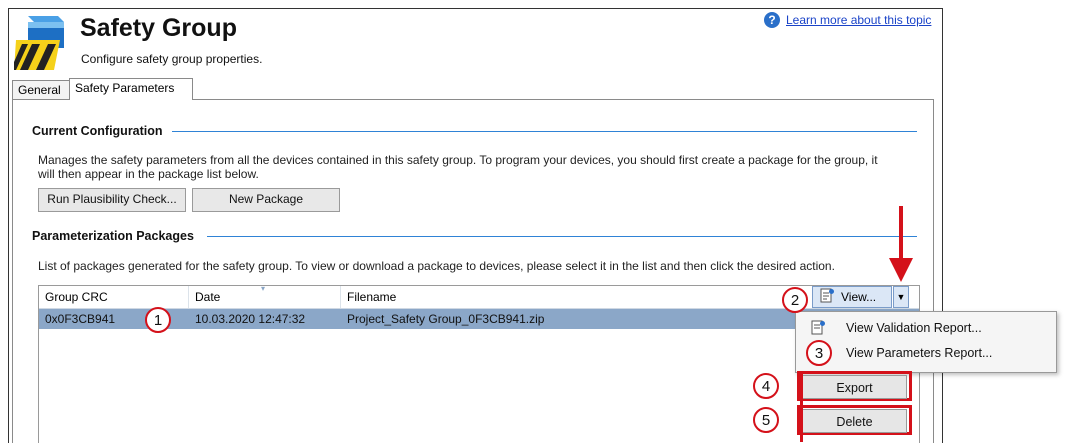  I want to click on export-highlight: Export, so click(854, 386).